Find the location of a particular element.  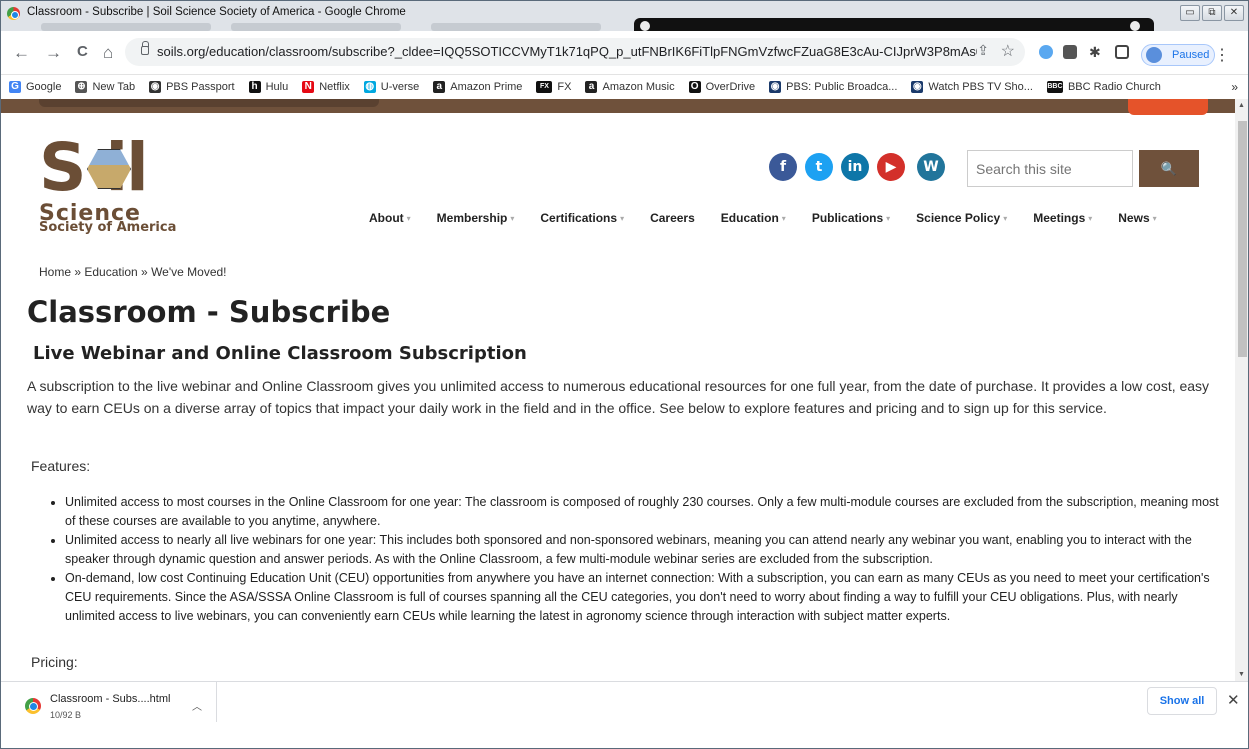

bookmark-label: Netflix is located at coordinates (334, 87).